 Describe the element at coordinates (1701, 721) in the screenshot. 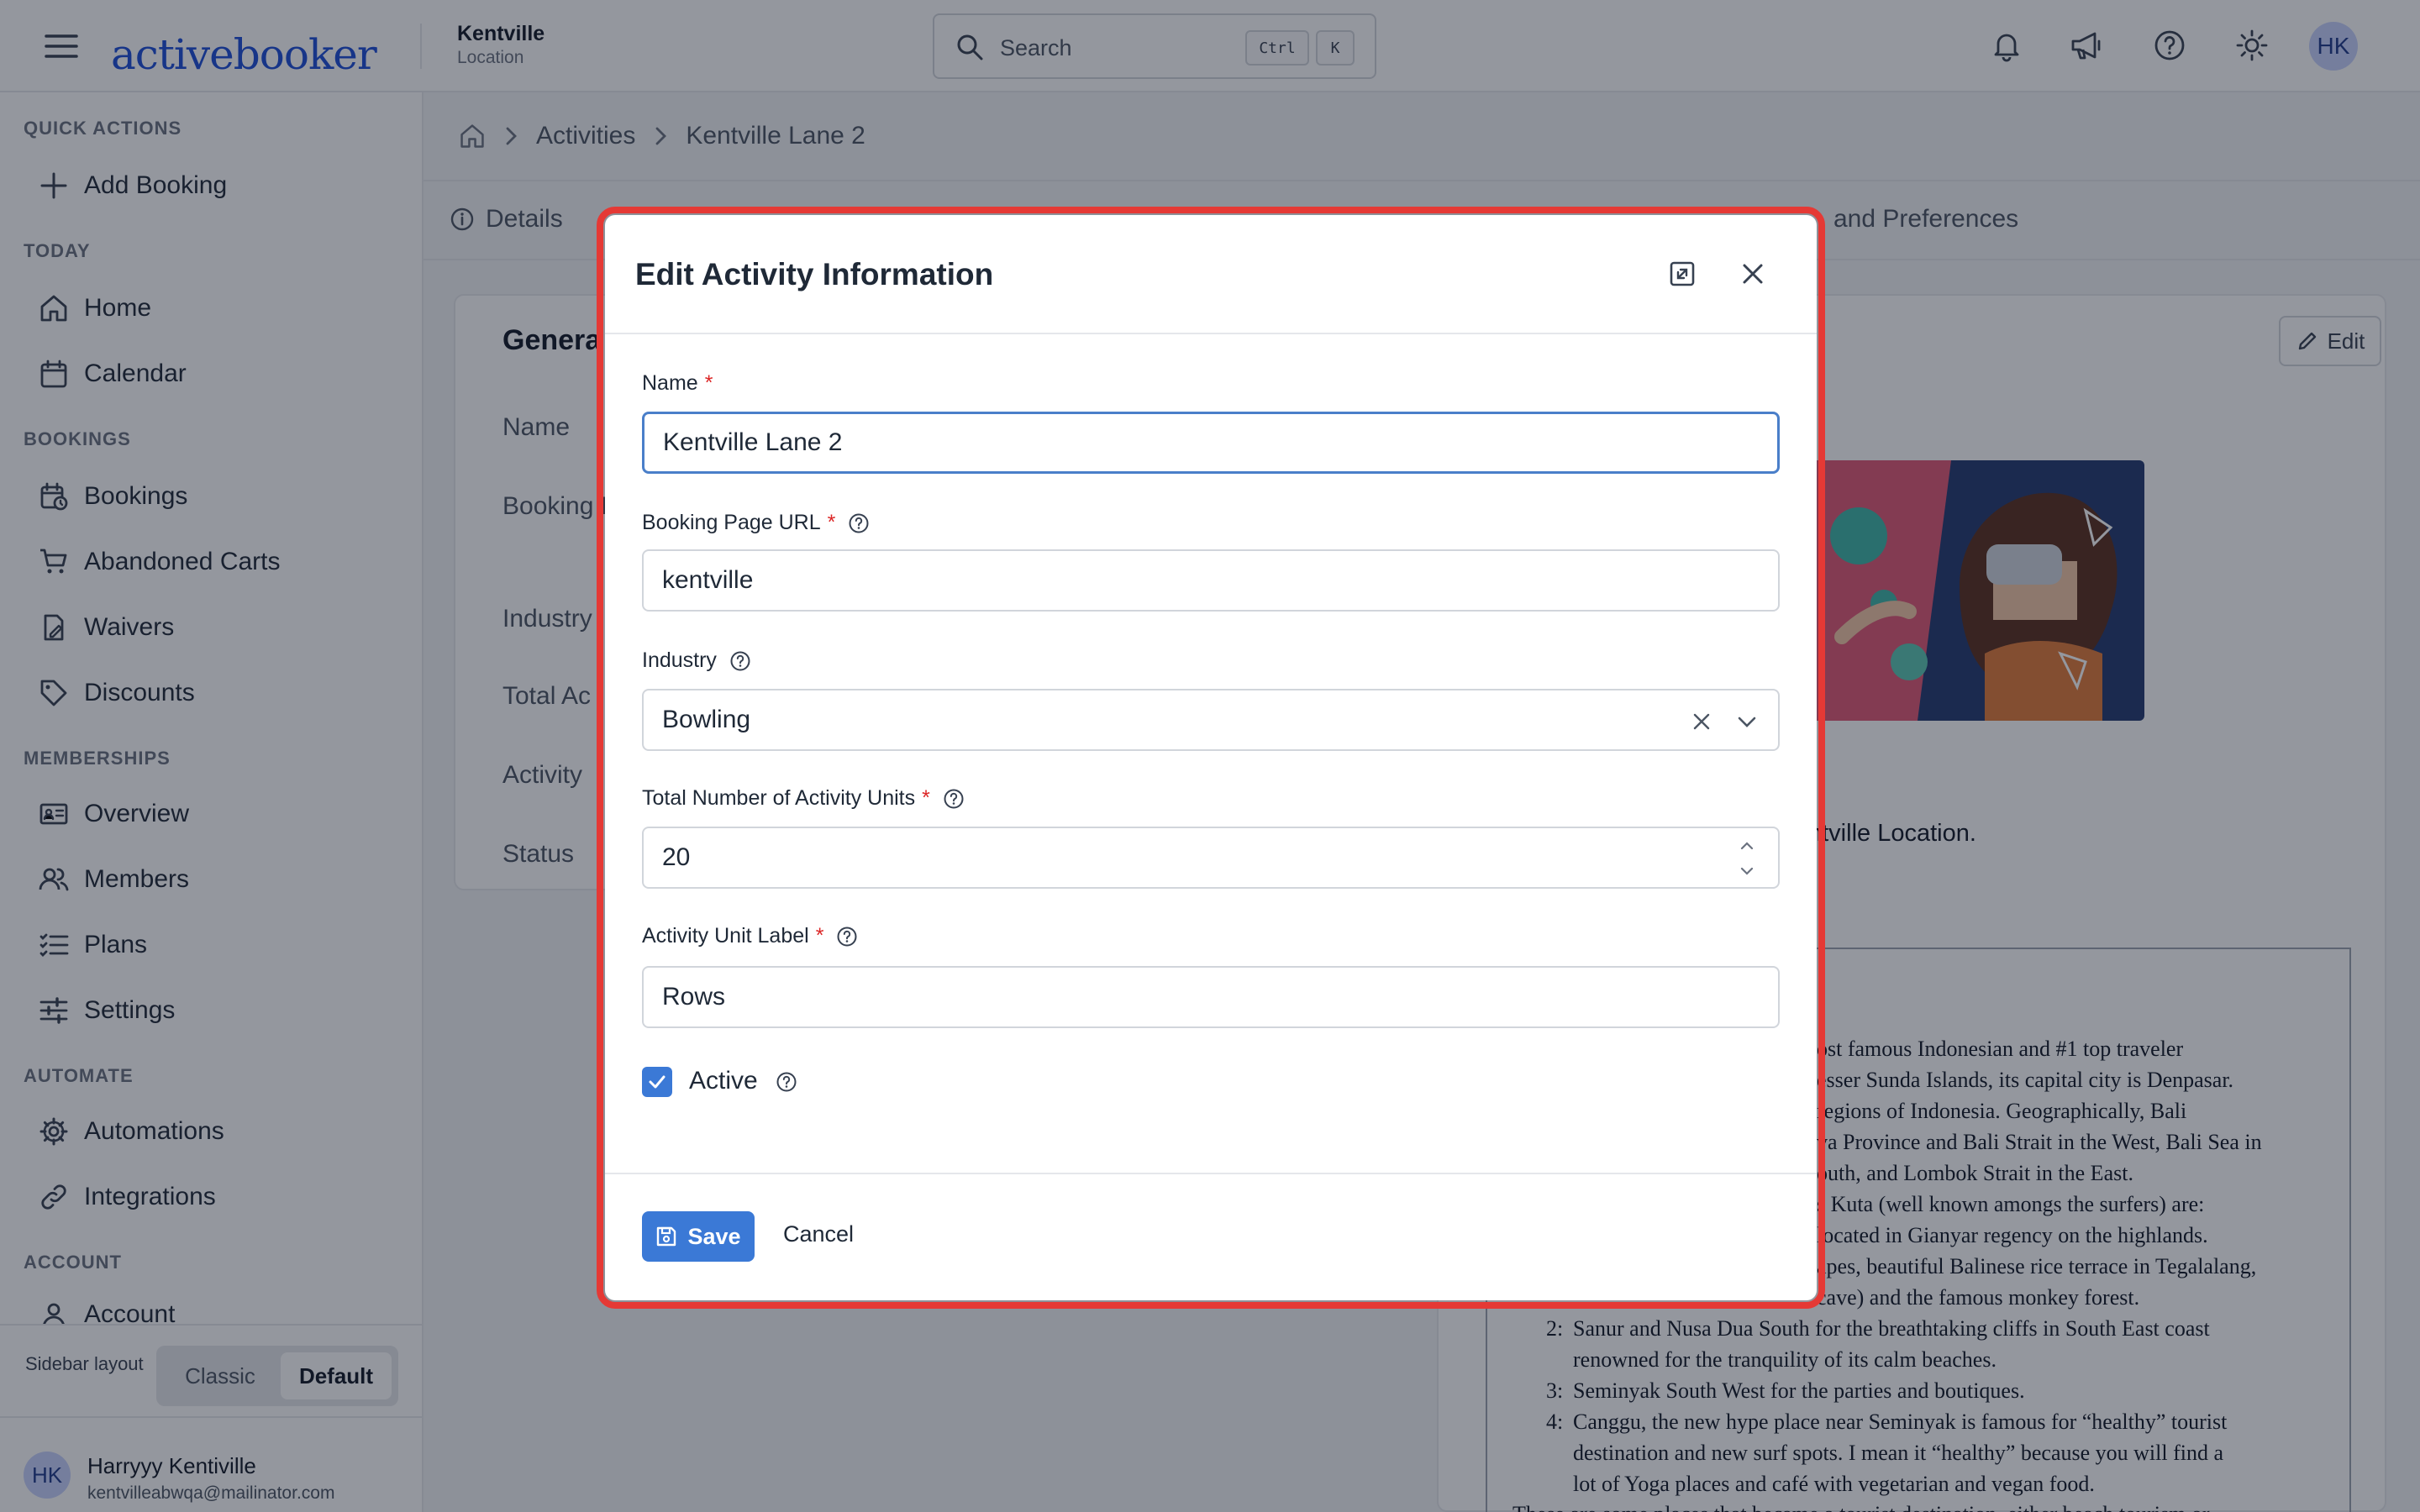

I see `clear-icon` at that location.